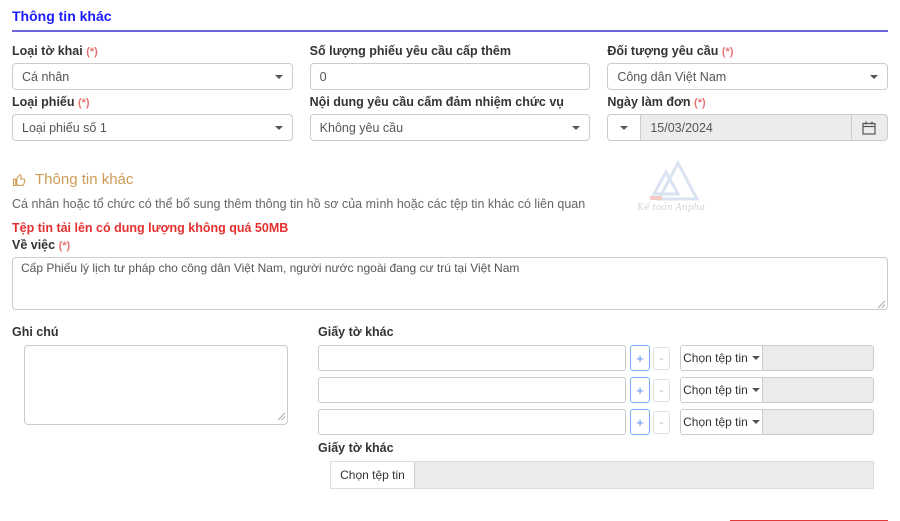 This screenshot has height=521, width=900. Describe the element at coordinates (356, 332) in the screenshot. I see `giay-to-khac-label: Giấy tờ khác` at that location.